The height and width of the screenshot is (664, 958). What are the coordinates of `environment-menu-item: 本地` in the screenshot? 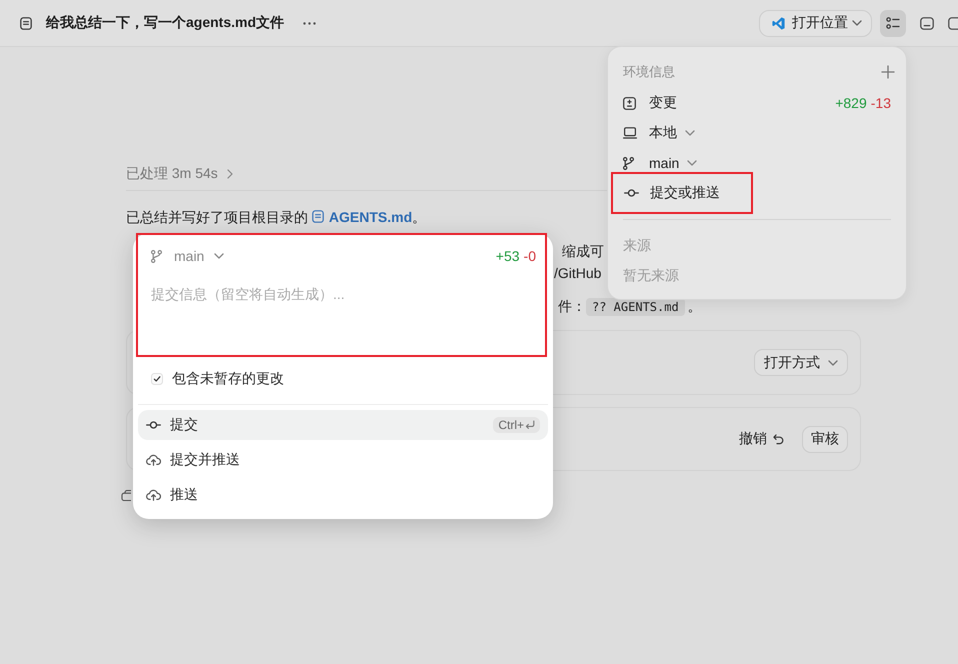 It's located at (757, 133).